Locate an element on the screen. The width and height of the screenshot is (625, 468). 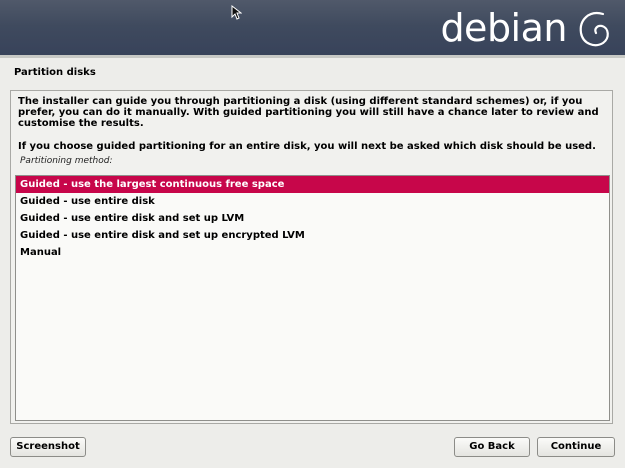
mouse-pointer-icon is located at coordinates (236, 12).